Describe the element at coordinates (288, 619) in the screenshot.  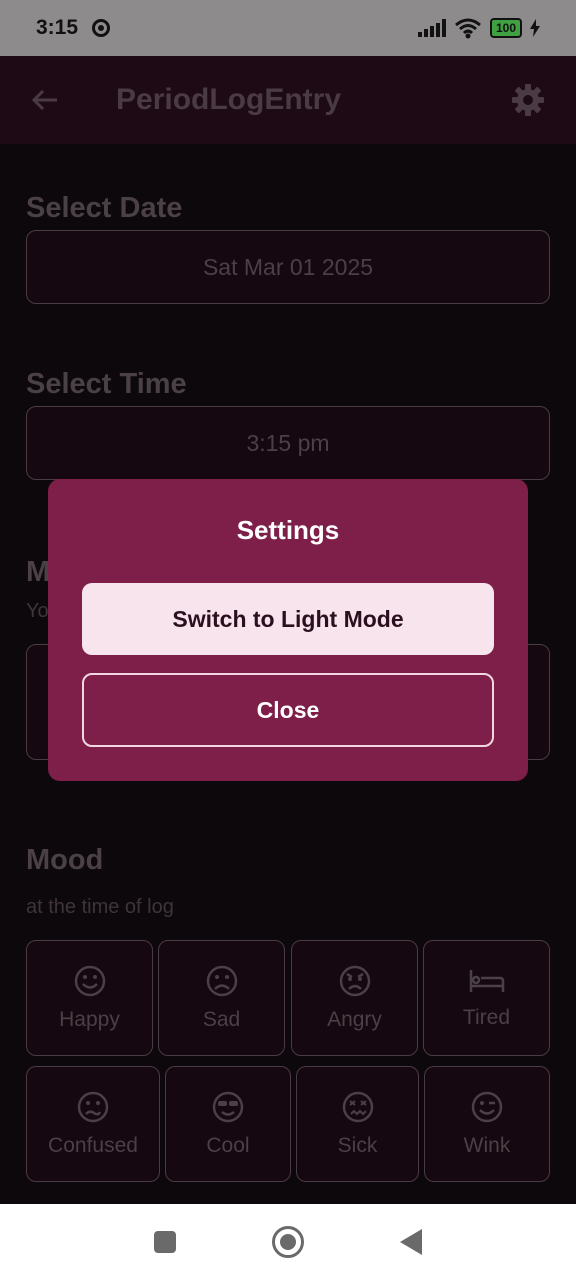
I see `switch-light-mode-button: Switch to Light Mode` at that location.